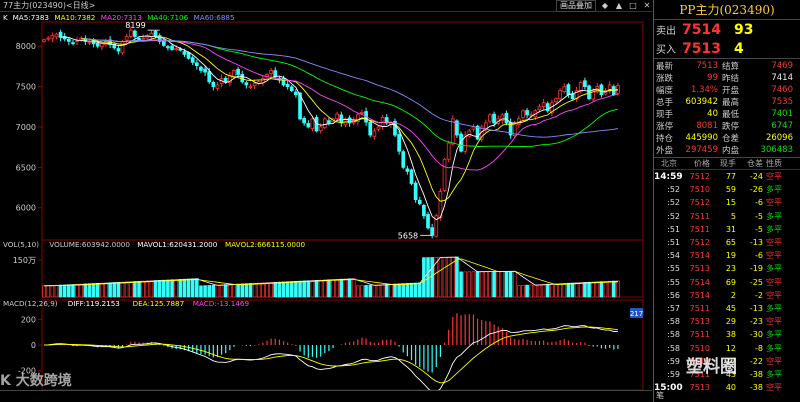  What do you see at coordinates (756, 361) in the screenshot?
I see `tick-oi-change: -22` at bounding box center [756, 361].